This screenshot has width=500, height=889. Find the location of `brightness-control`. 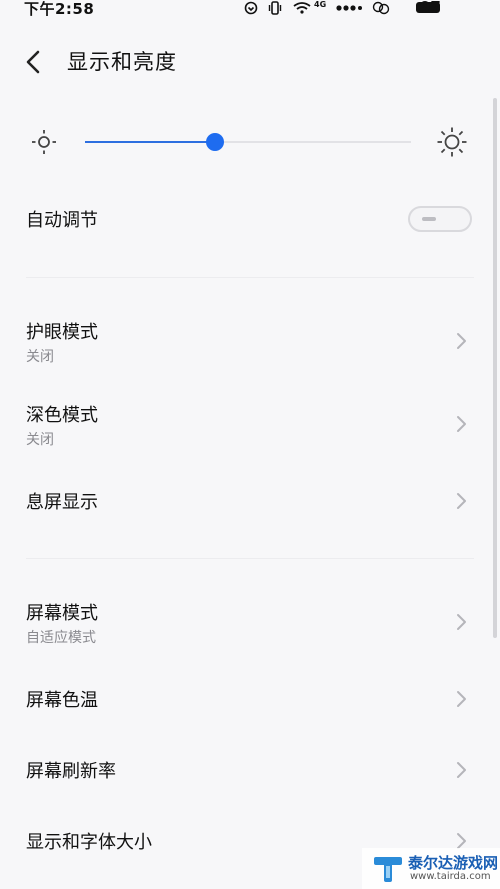

brightness-control is located at coordinates (250, 142).